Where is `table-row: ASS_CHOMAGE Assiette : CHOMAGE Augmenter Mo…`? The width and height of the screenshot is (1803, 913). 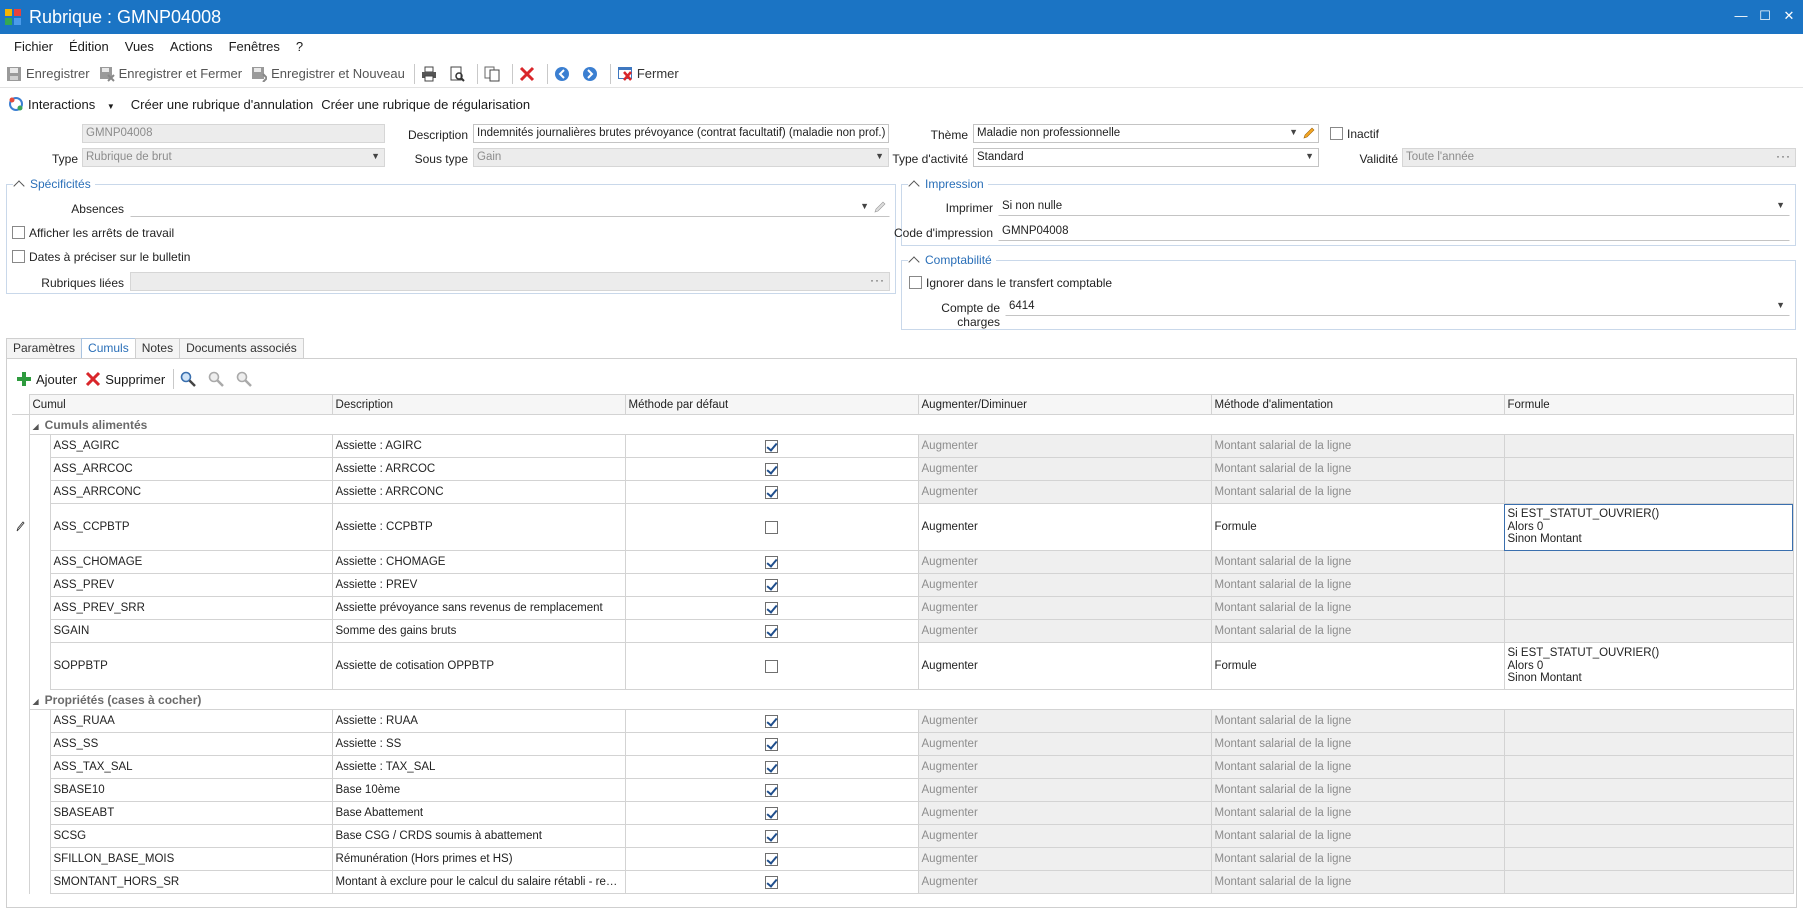
table-row: ASS_CHOMAGE Assiette : CHOMAGE Augmenter Mo… is located at coordinates (903, 562).